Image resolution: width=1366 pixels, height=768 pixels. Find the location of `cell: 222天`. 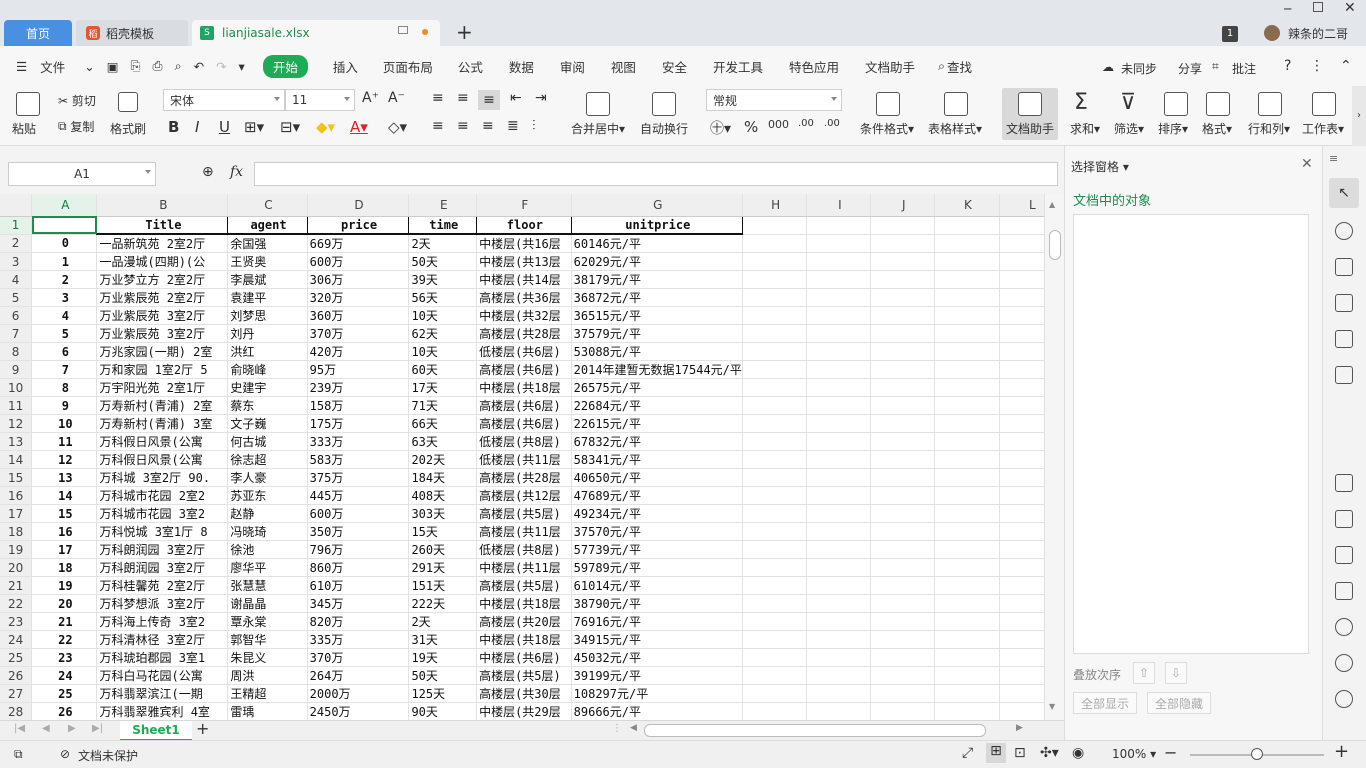

cell: 222天 is located at coordinates (443, 603).